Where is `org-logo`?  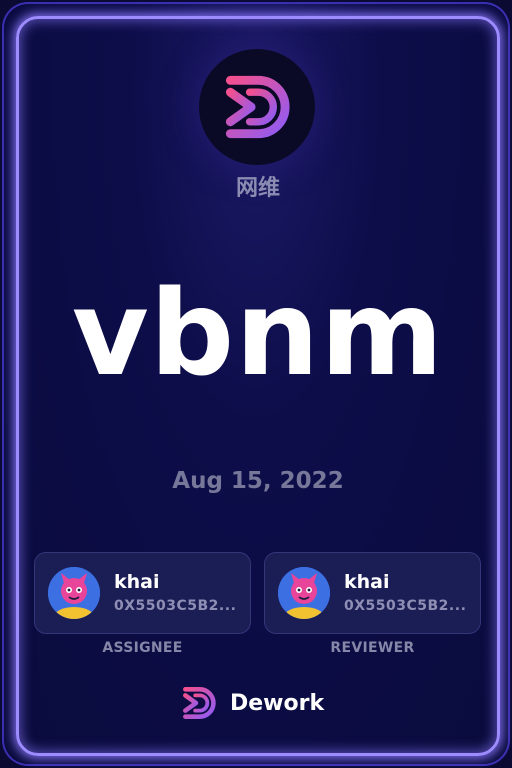 org-logo is located at coordinates (257, 107).